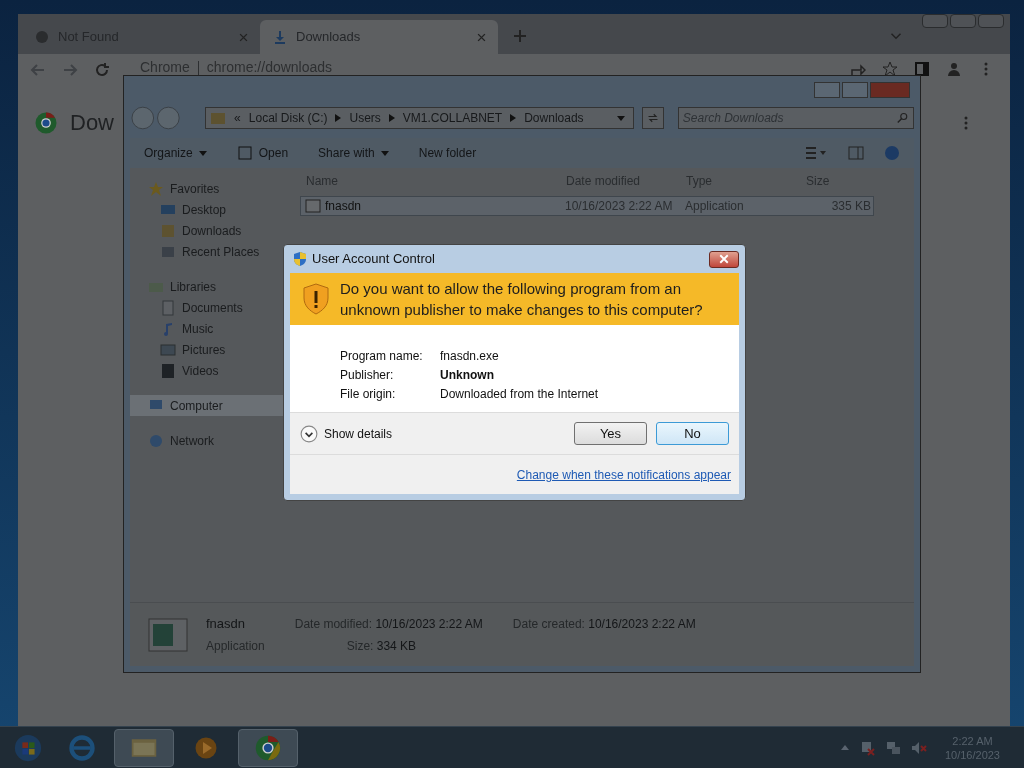 The width and height of the screenshot is (1024, 768). I want to click on close-button, so click(724, 259).